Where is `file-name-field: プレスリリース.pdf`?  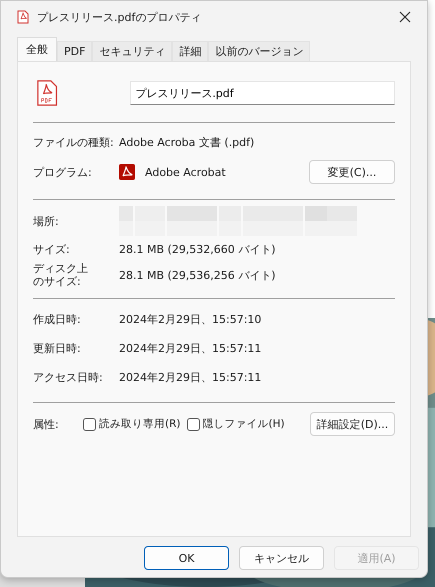 file-name-field: プレスリリース.pdf is located at coordinates (262, 93).